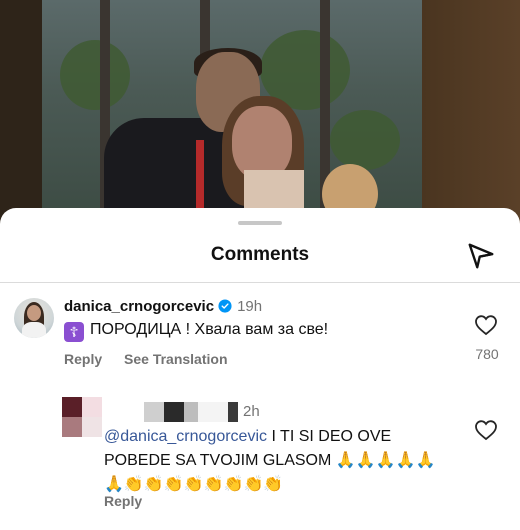  I want to click on comment-username-redacted, so click(173, 412).